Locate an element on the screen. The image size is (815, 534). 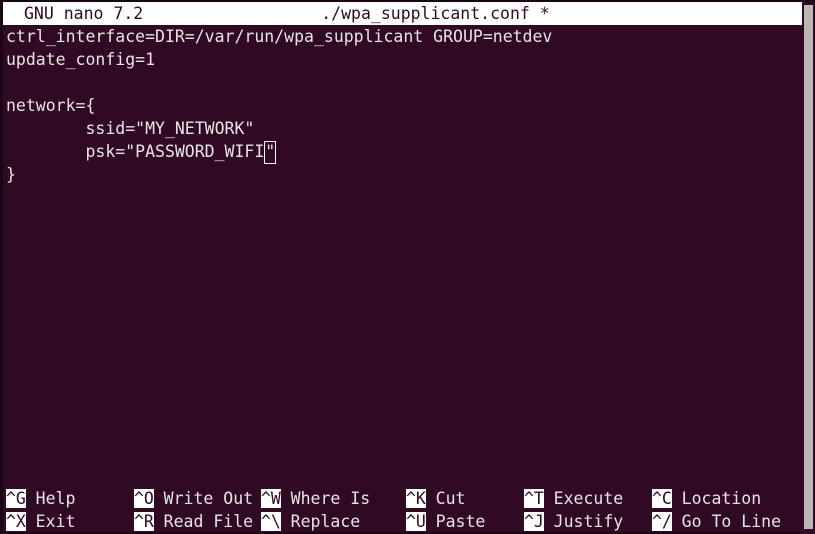
shortcut-key: ^C is located at coordinates (662, 498).